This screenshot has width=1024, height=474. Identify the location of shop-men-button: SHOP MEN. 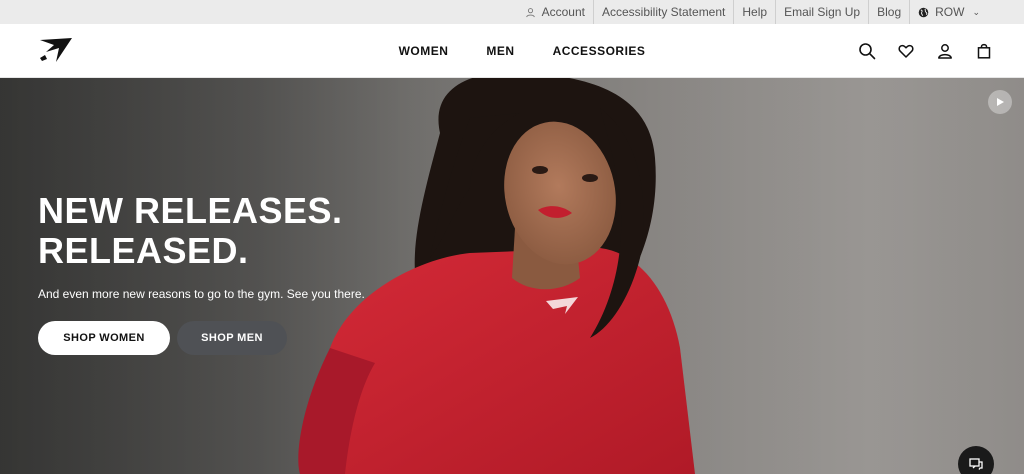
(232, 338).